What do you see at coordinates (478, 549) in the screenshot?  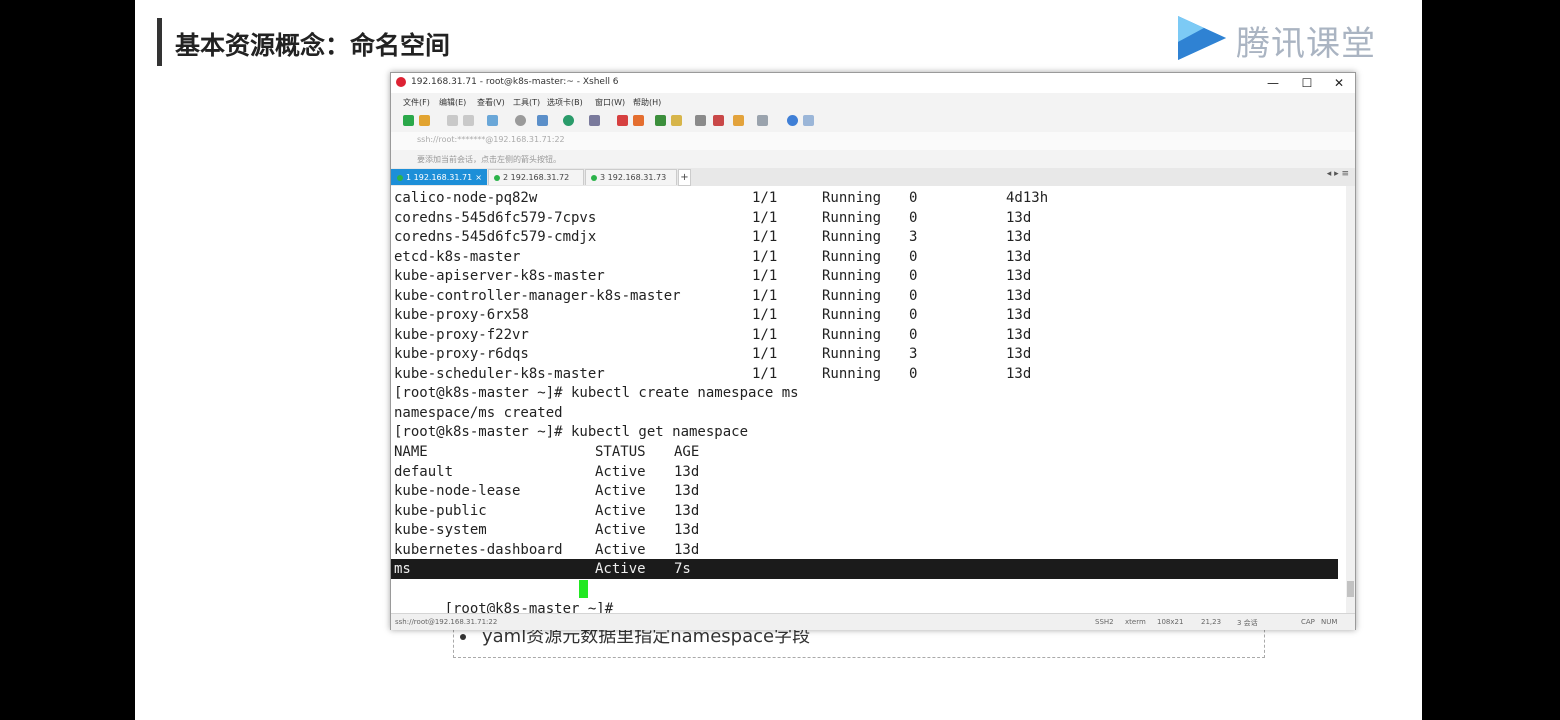 I see `ns-name: kubernetes-dashboard` at bounding box center [478, 549].